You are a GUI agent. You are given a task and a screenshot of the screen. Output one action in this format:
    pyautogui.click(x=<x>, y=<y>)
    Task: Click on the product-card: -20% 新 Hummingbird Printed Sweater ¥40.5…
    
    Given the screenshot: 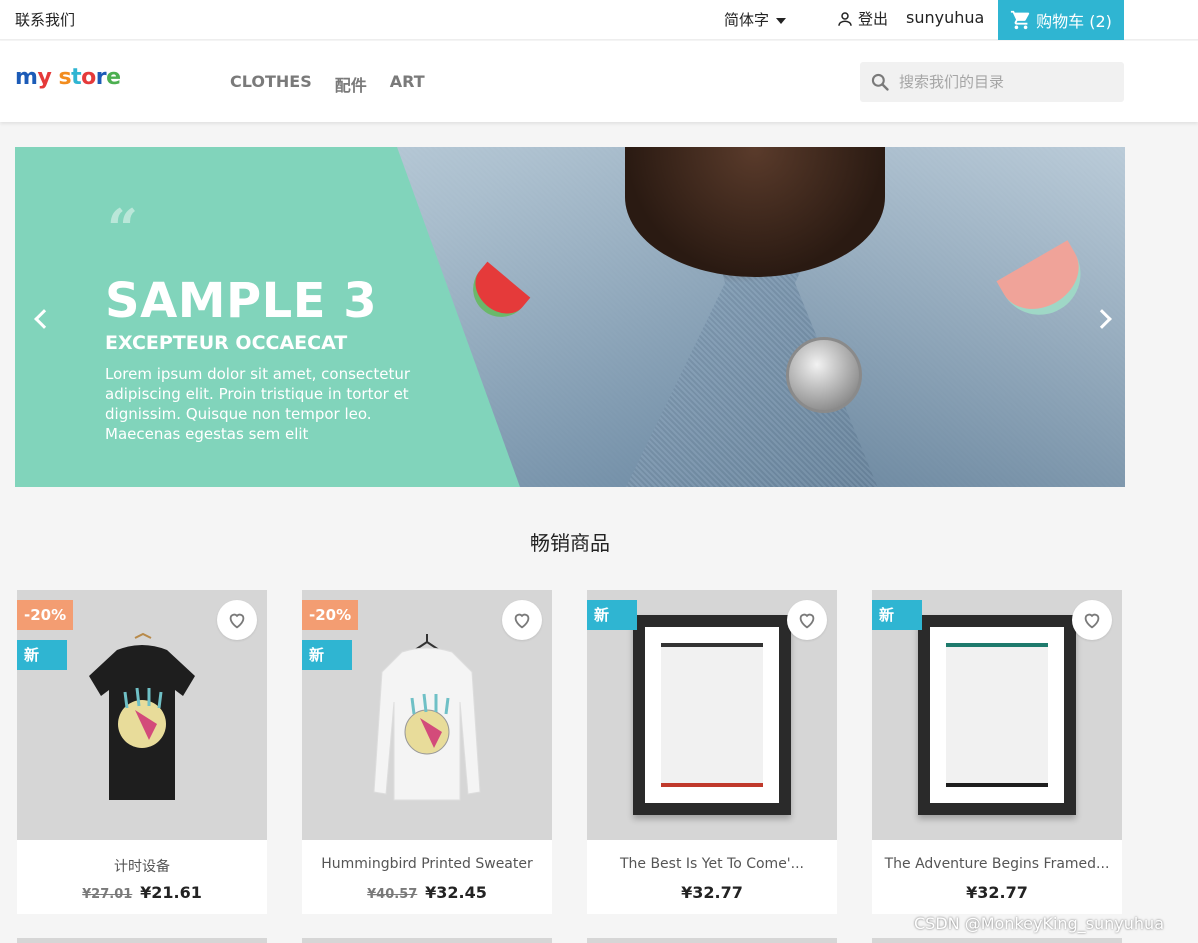 What is the action you would take?
    pyautogui.click(x=427, y=752)
    